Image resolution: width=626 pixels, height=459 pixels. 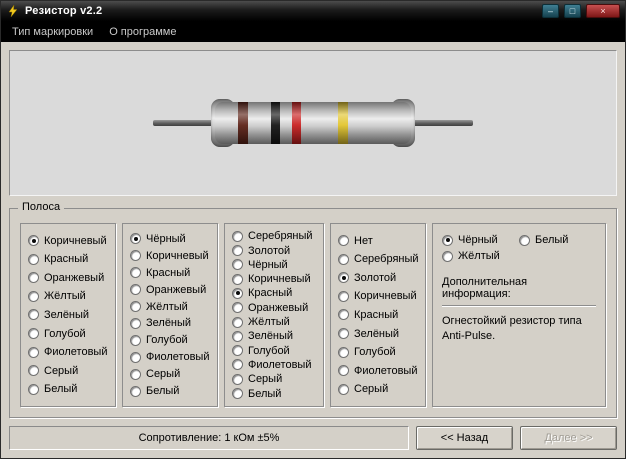 What do you see at coordinates (378, 241) in the screenshot?
I see `radio-option: Нет` at bounding box center [378, 241].